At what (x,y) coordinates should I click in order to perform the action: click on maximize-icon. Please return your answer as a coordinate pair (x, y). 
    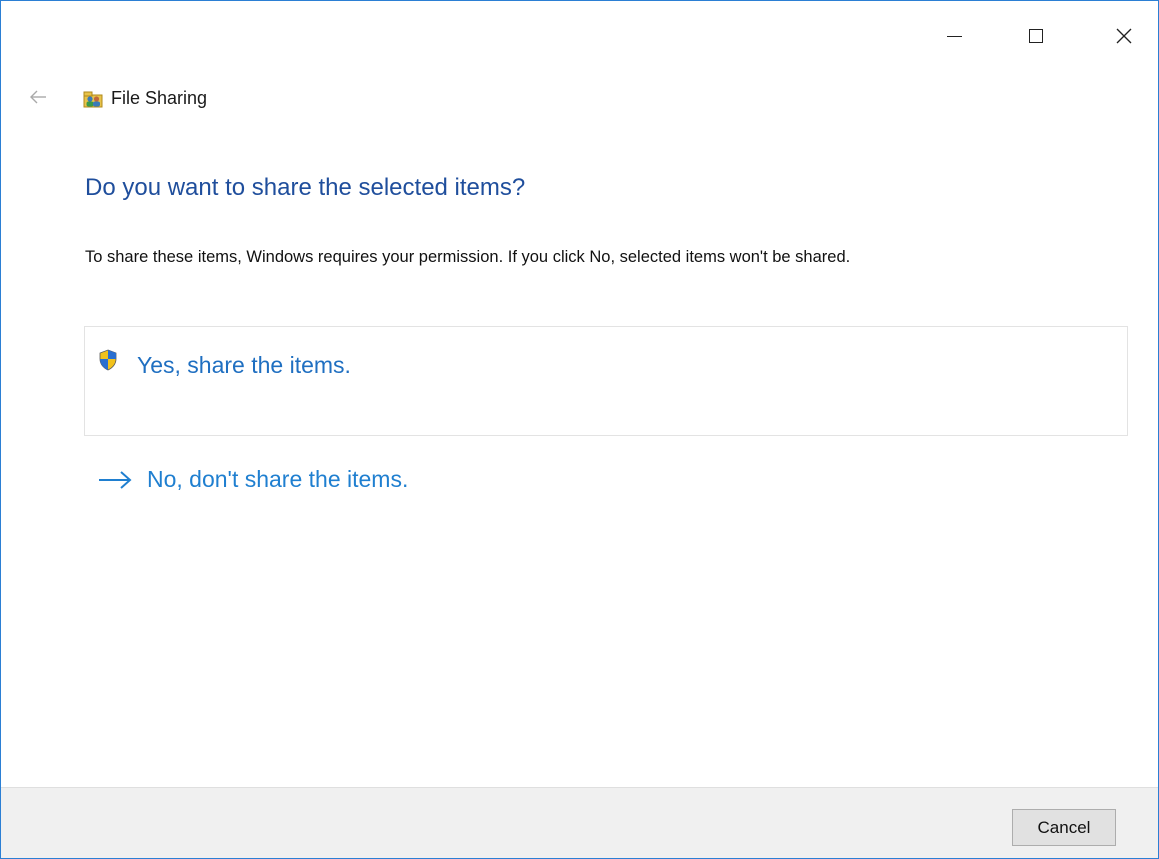
    Looking at the image, I should click on (1036, 36).